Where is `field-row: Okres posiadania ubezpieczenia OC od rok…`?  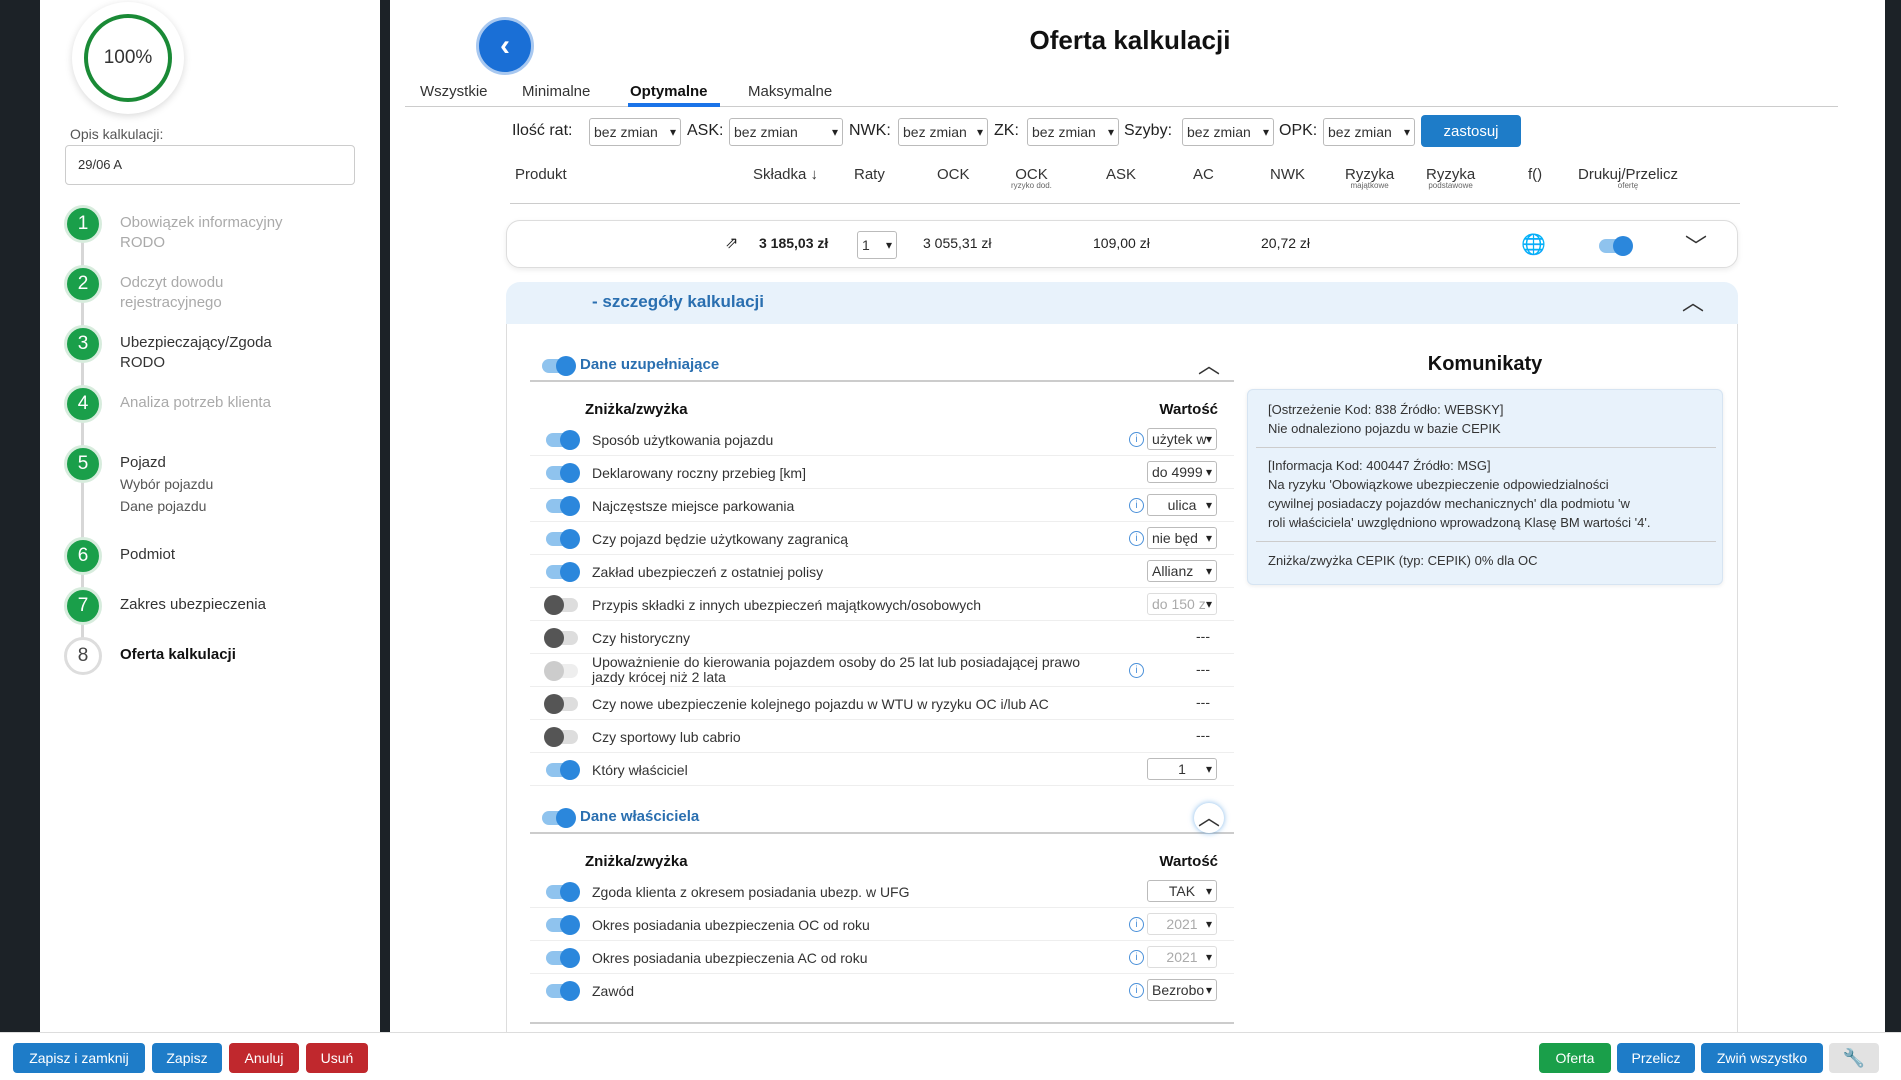
field-row: Okres posiadania ubezpieczenia OC od rok… is located at coordinates (882, 924).